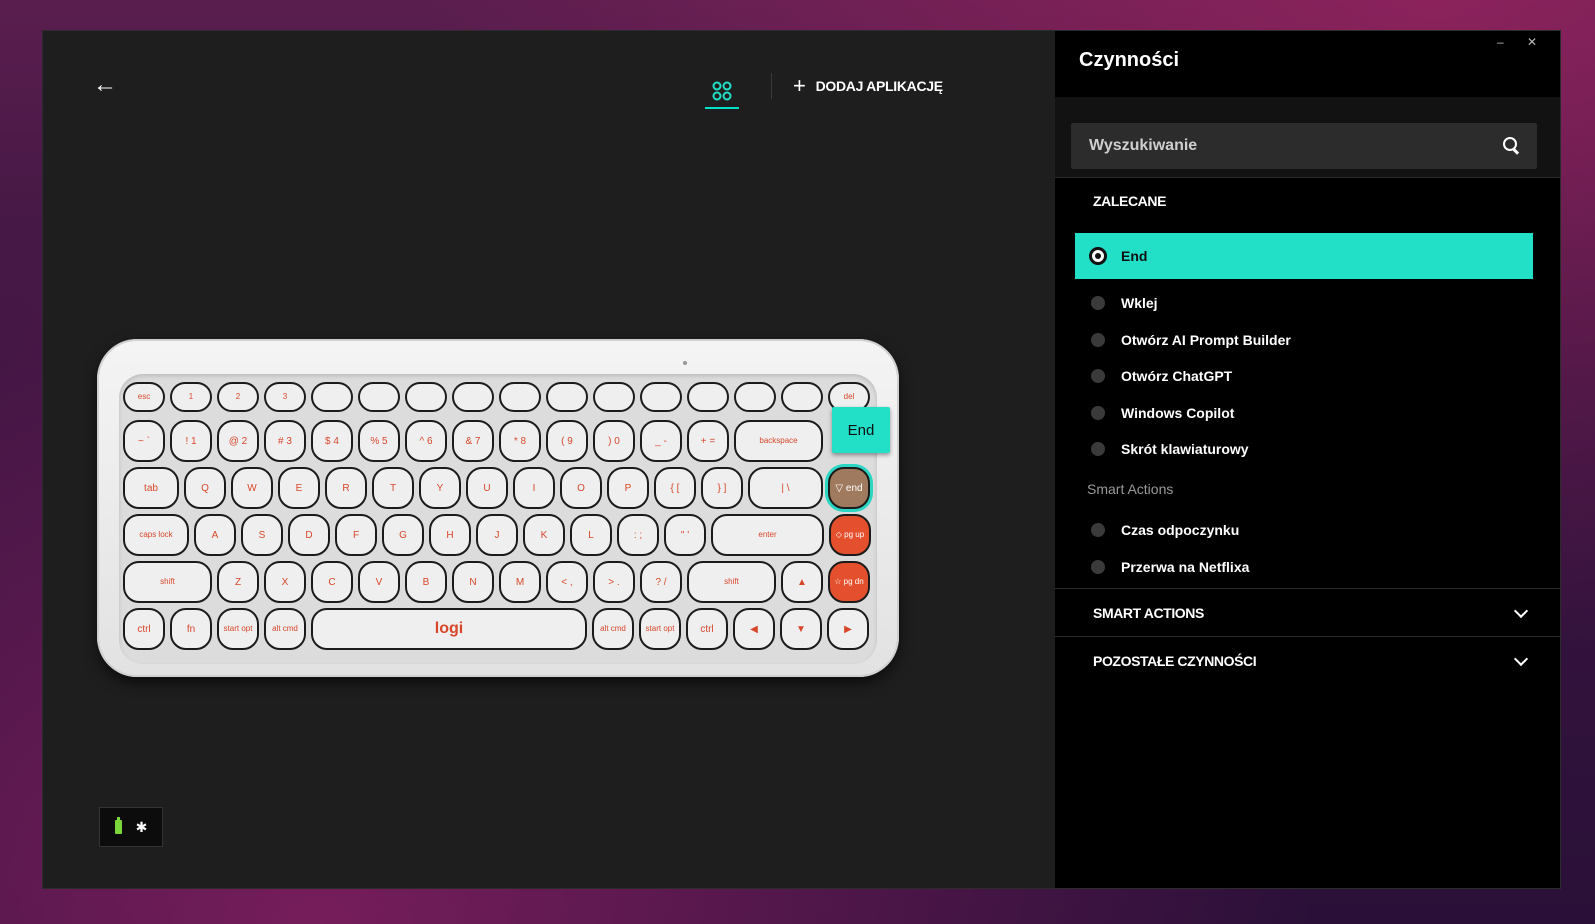 The width and height of the screenshot is (1595, 924). I want to click on key-4-13: ☆ pg dn, so click(849, 582).